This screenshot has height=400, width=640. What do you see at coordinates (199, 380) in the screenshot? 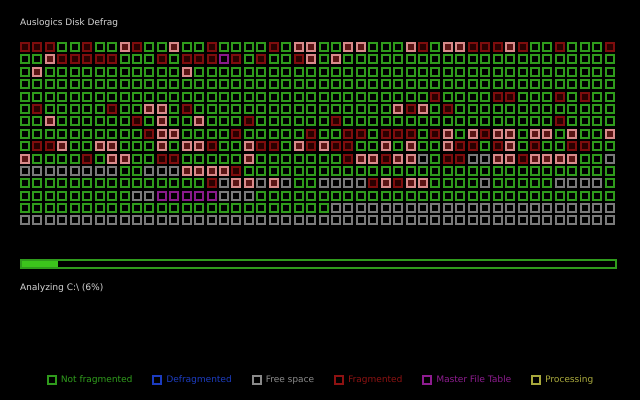
I see `legend-label: Defragmented` at bounding box center [199, 380].